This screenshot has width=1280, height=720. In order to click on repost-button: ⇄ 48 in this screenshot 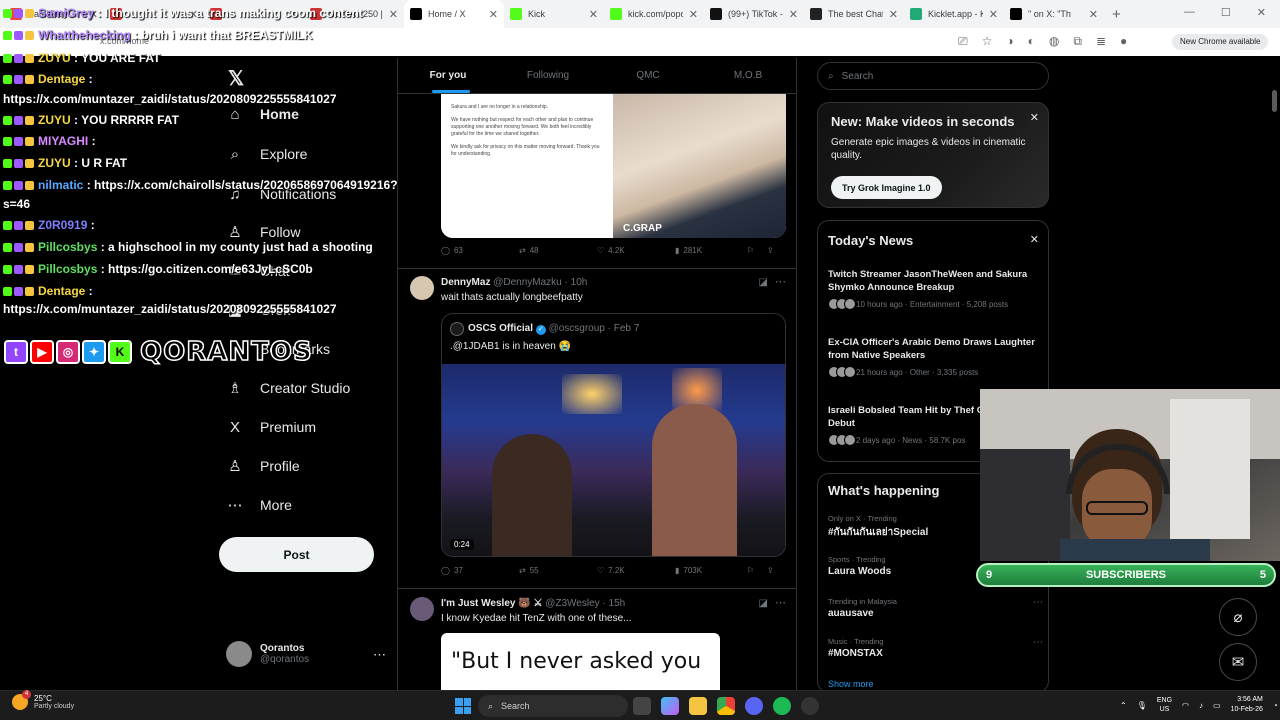, I will do `click(558, 250)`.